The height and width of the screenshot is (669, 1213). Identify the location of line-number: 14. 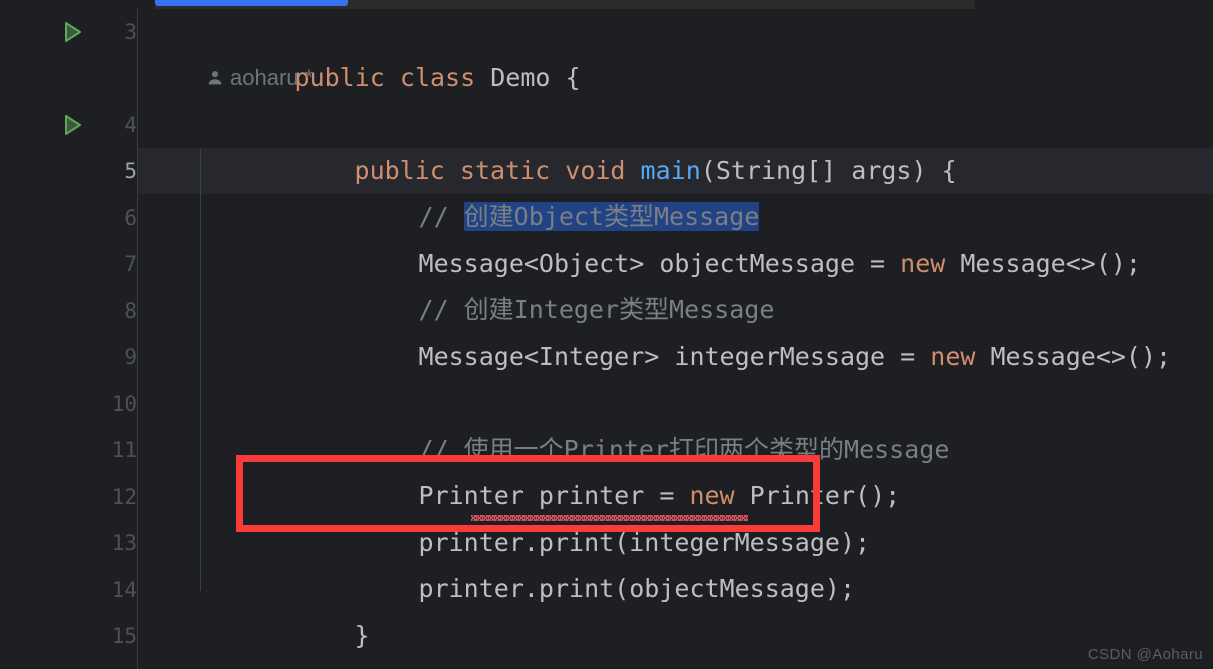
(124, 590).